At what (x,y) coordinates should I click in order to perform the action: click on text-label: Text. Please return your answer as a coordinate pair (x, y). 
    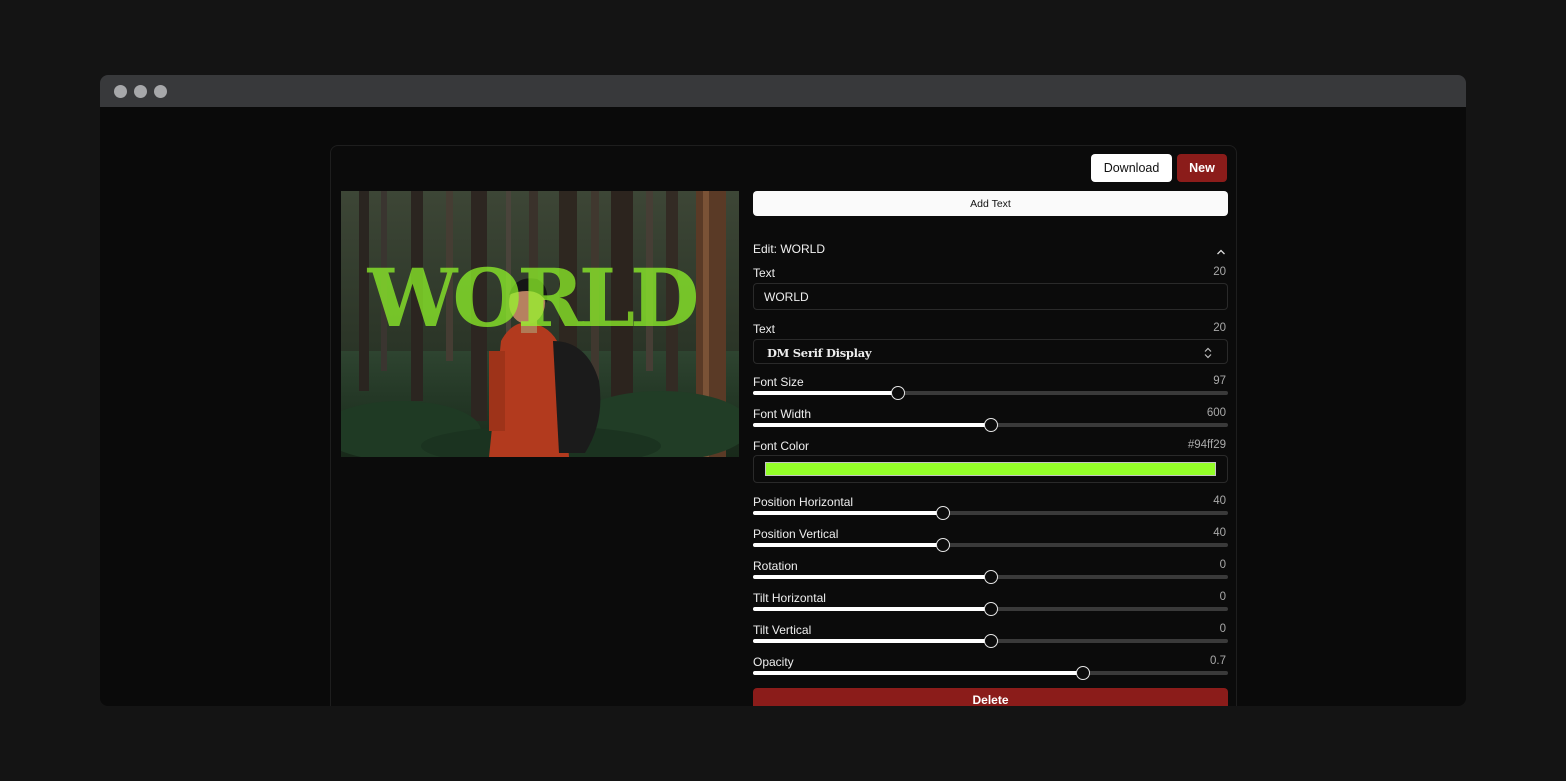
    Looking at the image, I should click on (764, 273).